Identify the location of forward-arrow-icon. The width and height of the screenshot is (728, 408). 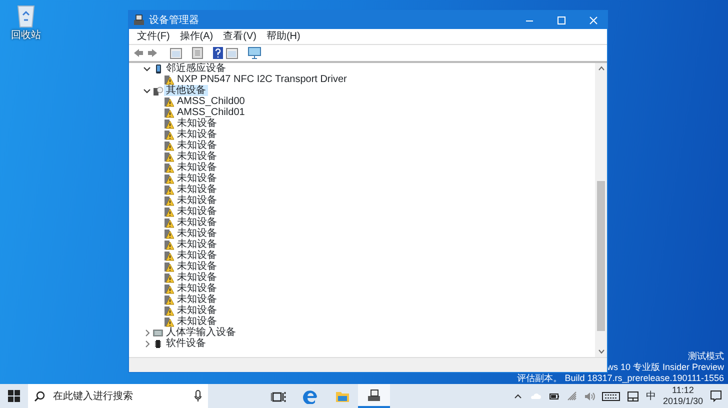
(152, 53).